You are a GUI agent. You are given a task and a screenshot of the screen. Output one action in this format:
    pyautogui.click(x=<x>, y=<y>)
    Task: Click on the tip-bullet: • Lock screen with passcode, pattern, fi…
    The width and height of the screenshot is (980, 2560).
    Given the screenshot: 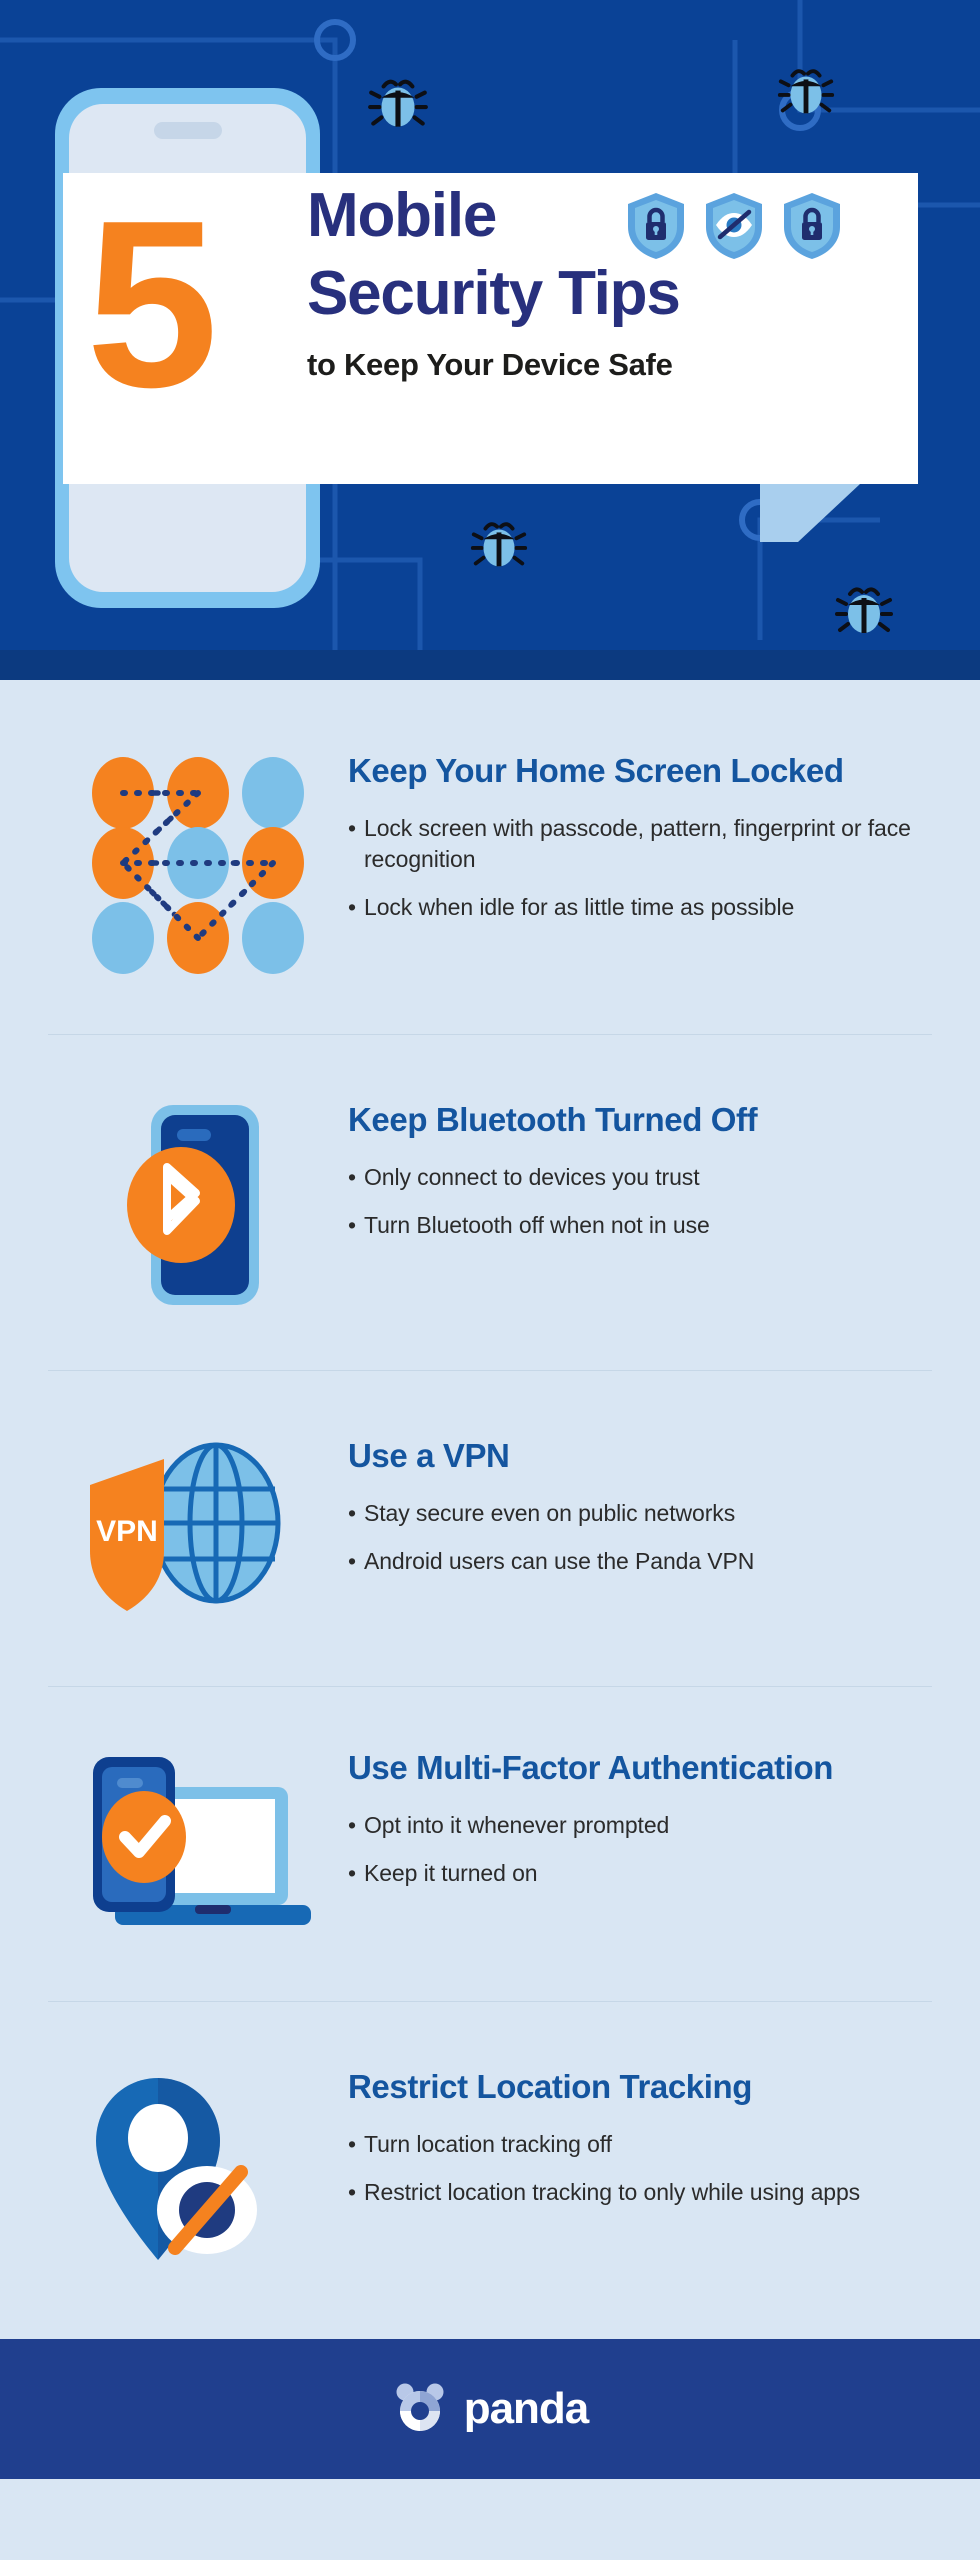 What is the action you would take?
    pyautogui.click(x=640, y=844)
    